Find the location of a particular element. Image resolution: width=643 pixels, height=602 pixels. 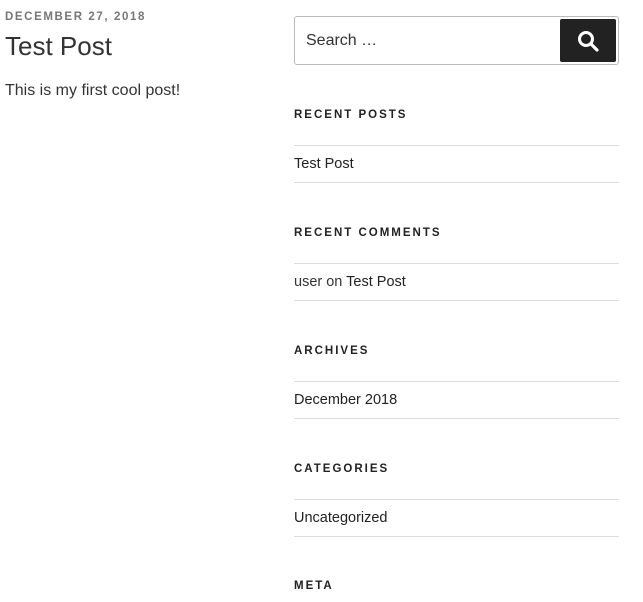

search-input is located at coordinates (425, 40).